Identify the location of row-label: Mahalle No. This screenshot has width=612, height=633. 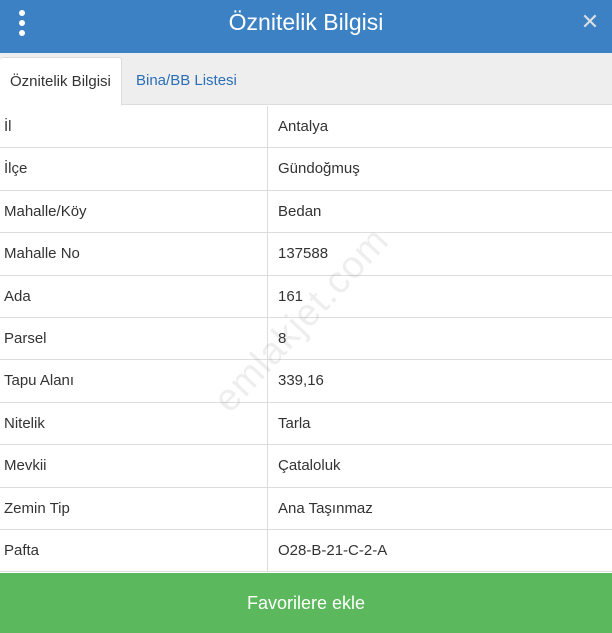
(134, 254).